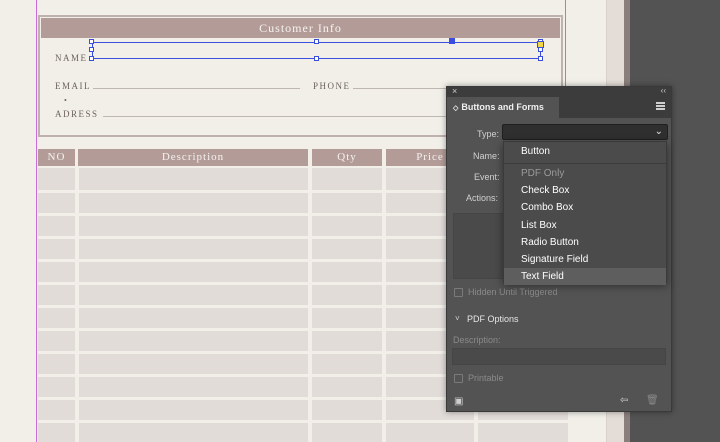 The image size is (720, 442). I want to click on printable-label: Printable, so click(486, 378).